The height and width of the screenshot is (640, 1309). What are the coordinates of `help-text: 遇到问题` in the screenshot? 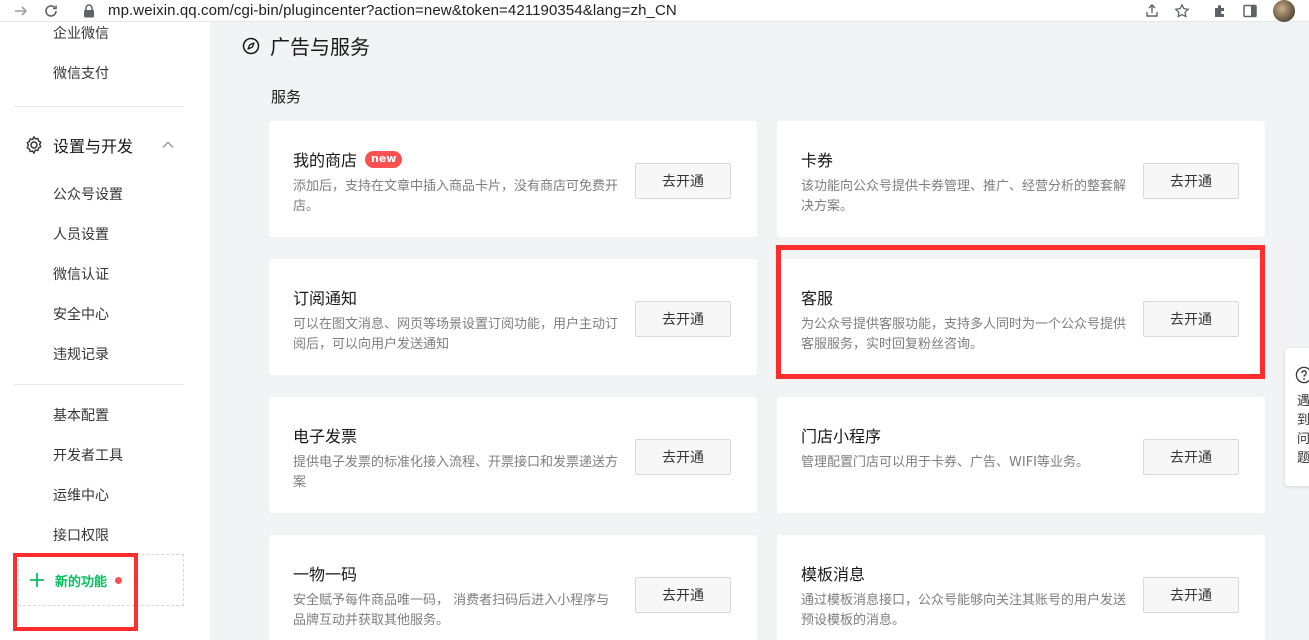 It's located at (1303, 430).